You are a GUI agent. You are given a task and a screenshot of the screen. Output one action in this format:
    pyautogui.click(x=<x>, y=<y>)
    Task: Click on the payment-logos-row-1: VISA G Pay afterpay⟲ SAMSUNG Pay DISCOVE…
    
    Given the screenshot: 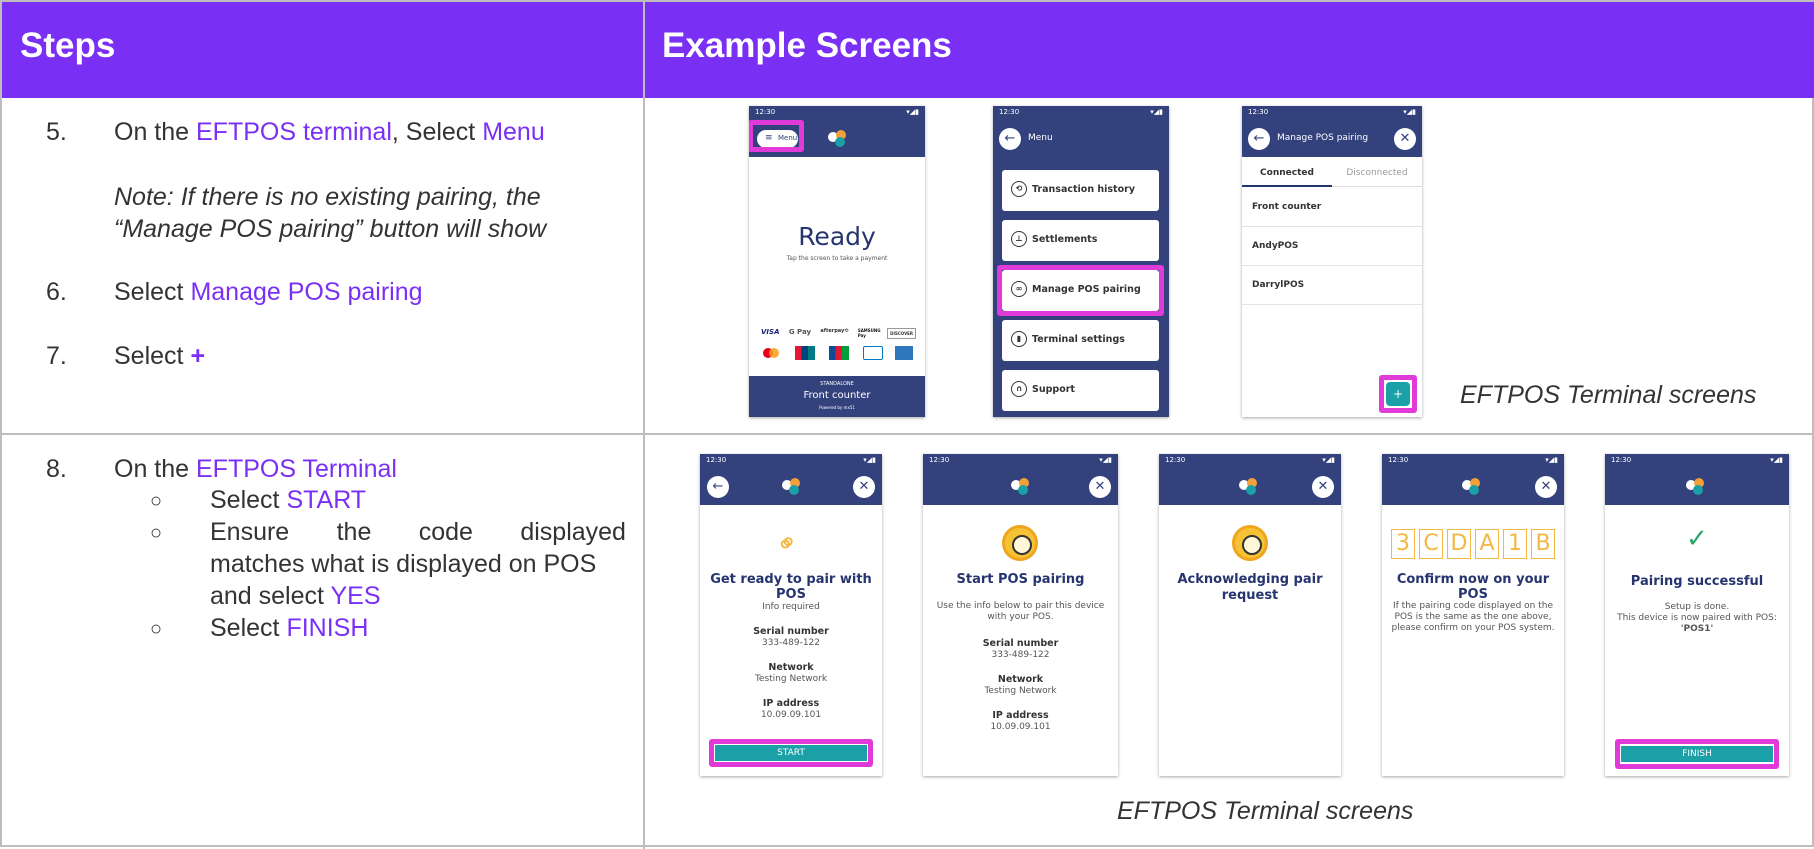 What is the action you would take?
    pyautogui.click(x=838, y=333)
    